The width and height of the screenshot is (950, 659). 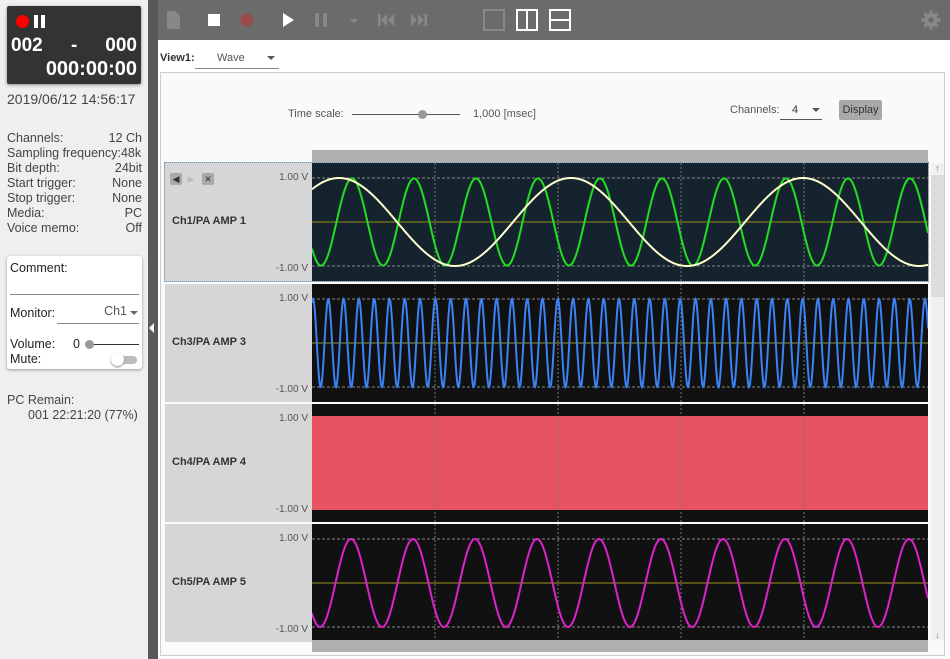 I want to click on info-row: Stop trigger: None, so click(x=74, y=198).